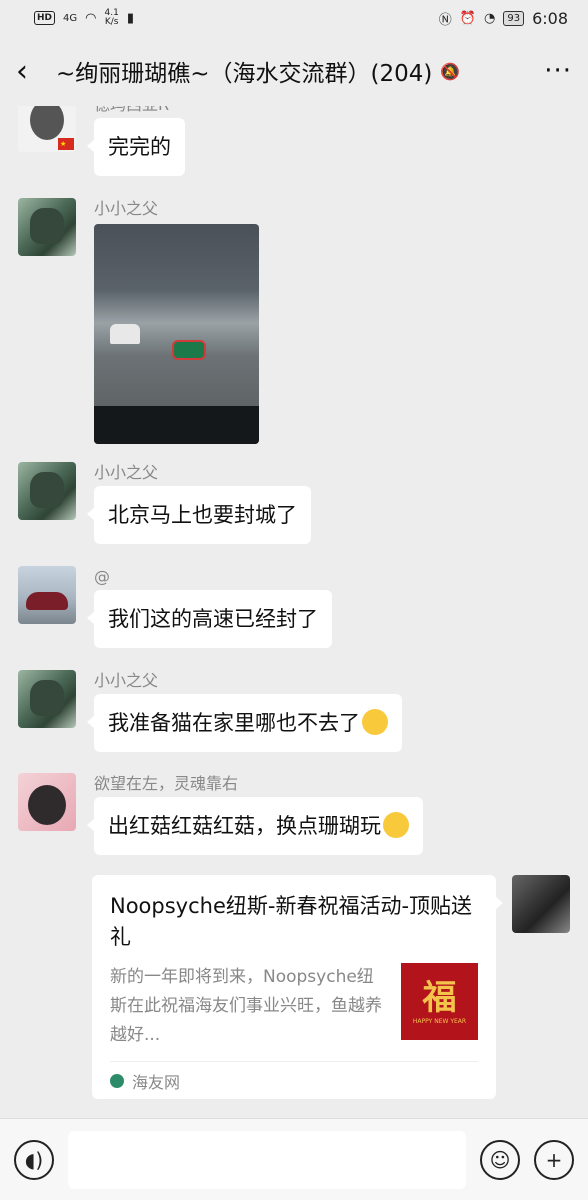 Image resolution: width=588 pixels, height=1200 pixels. I want to click on page-title: ~绚丽珊瑚礁~（海水交流群）(204) 🔕, so click(294, 71).